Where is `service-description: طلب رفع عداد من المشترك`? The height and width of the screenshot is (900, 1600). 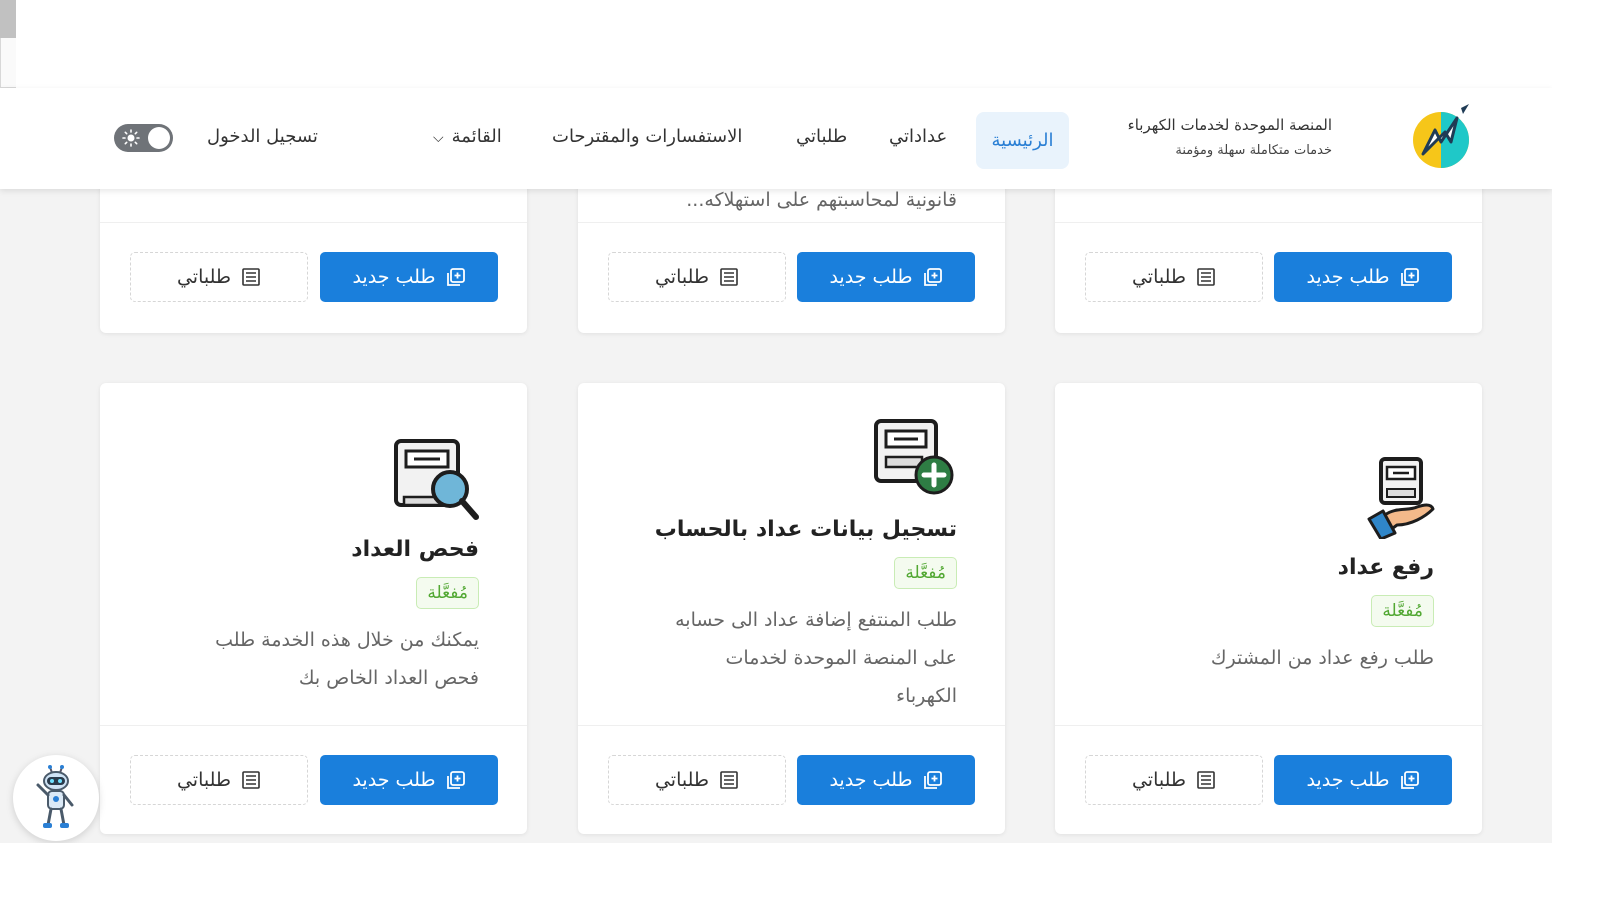 service-description: طلب رفع عداد من المشترك is located at coordinates (1322, 658).